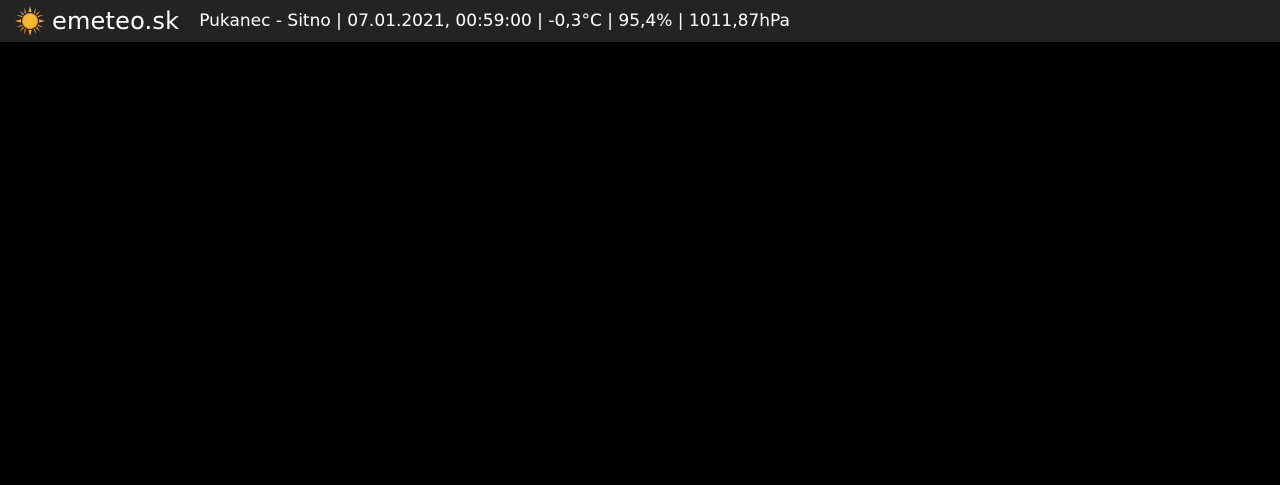  What do you see at coordinates (116, 21) in the screenshot?
I see `brand-name: emeteo.sk` at bounding box center [116, 21].